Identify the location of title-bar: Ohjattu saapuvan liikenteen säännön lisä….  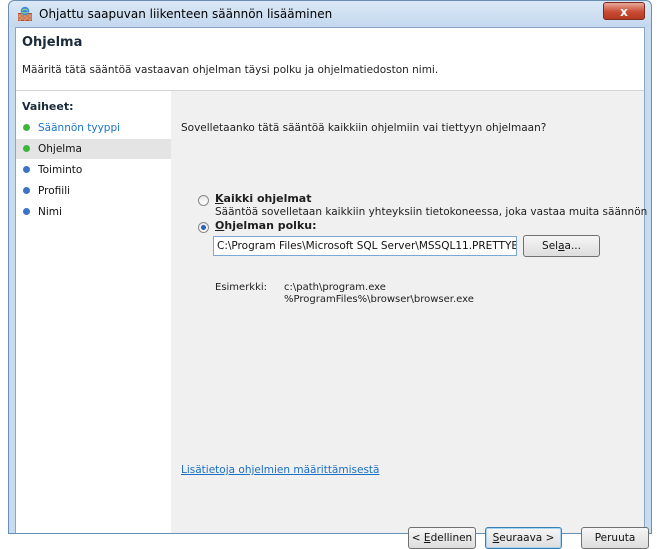
(330, 14).